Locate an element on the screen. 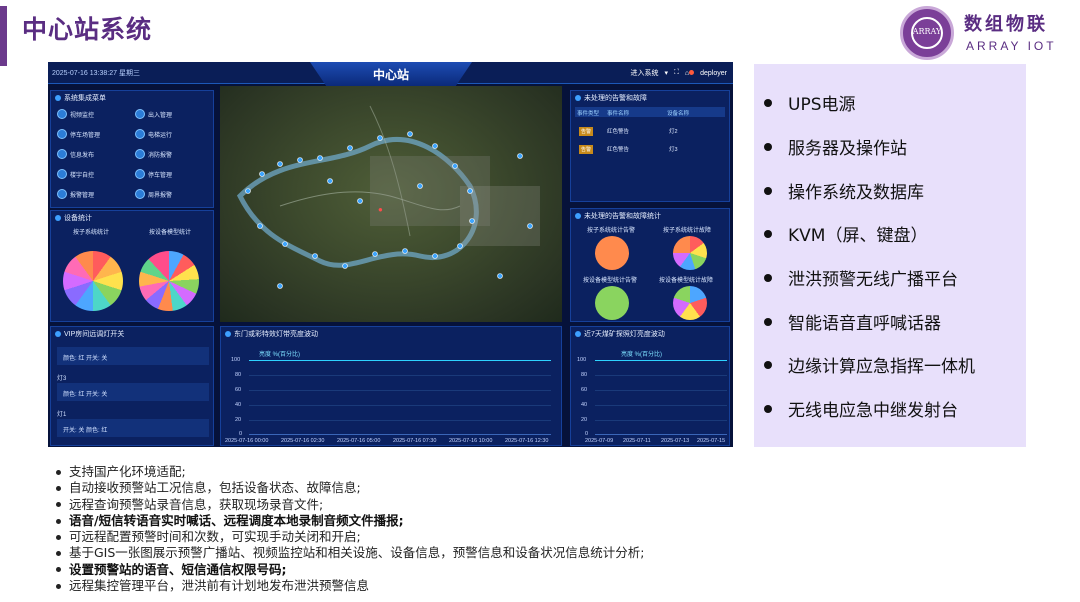  menu-item-fire: 消防报警 is located at coordinates (153, 154).